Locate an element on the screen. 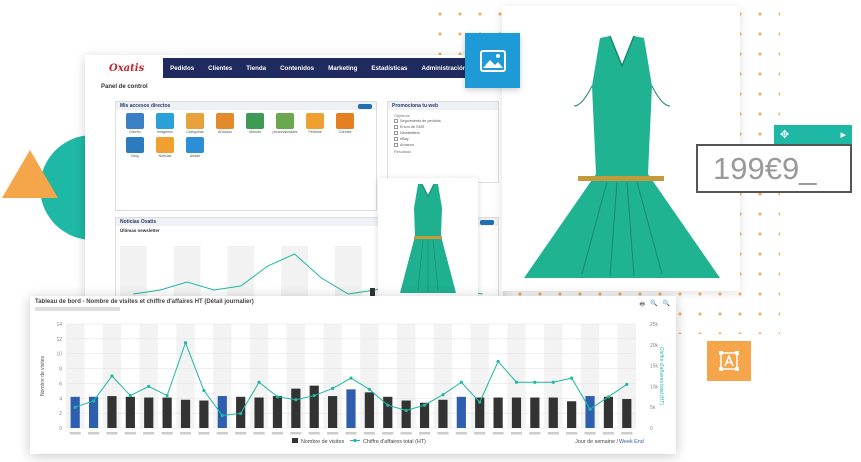 The width and height of the screenshot is (861, 462). promo-panel-title: Promociona tu web is located at coordinates (415, 106).